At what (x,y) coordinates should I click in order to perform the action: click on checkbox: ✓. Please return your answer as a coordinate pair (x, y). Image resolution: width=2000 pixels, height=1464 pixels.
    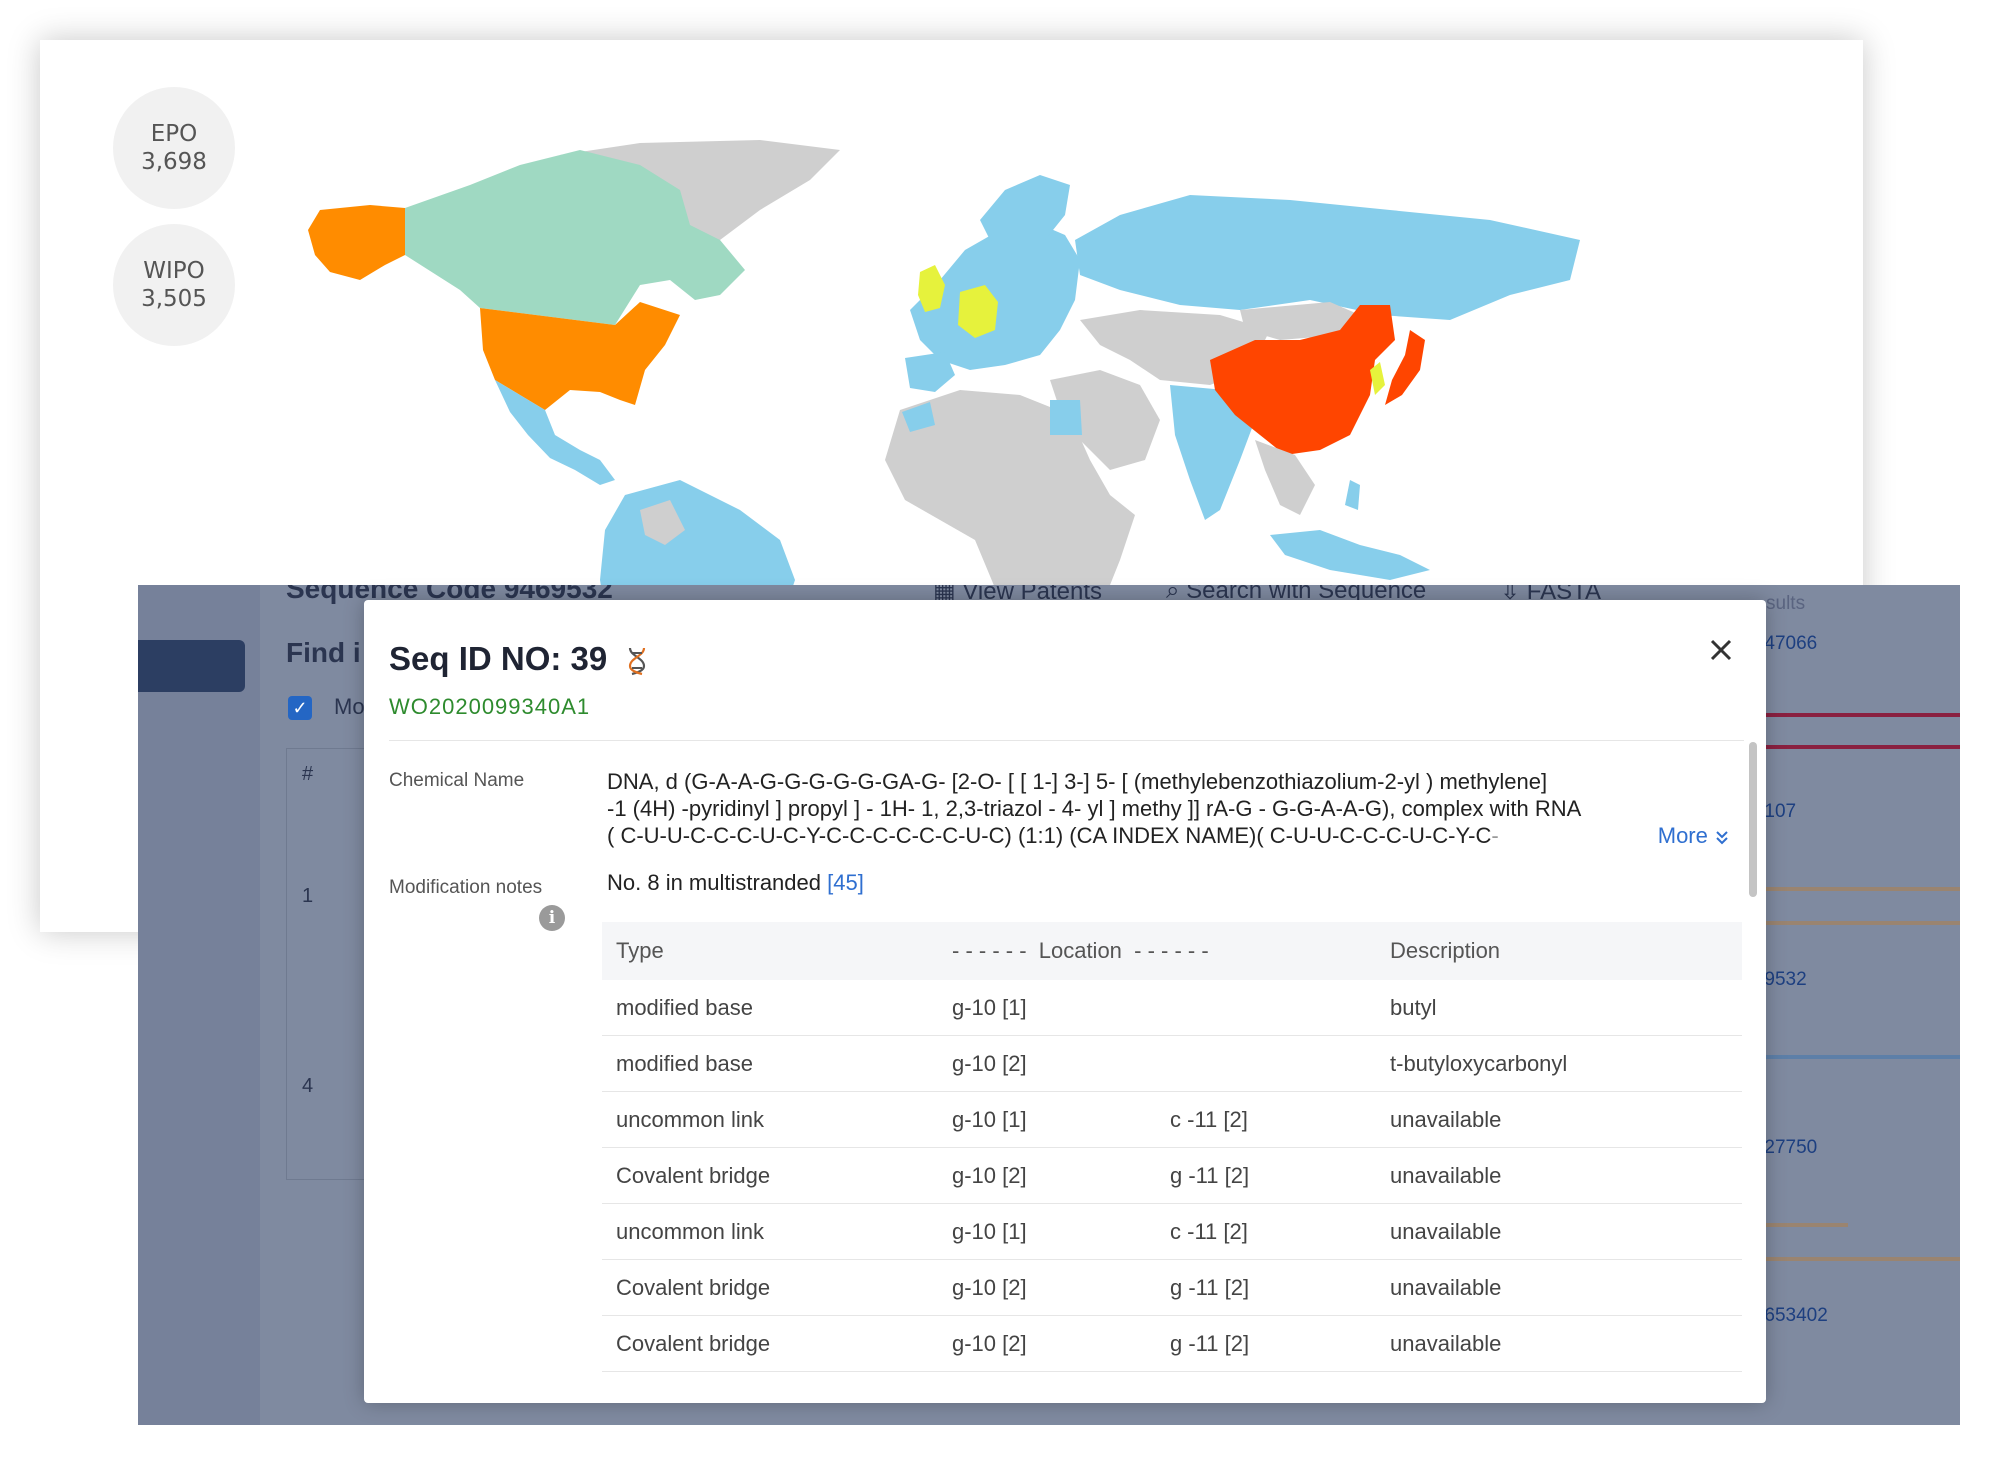
    Looking at the image, I should click on (300, 708).